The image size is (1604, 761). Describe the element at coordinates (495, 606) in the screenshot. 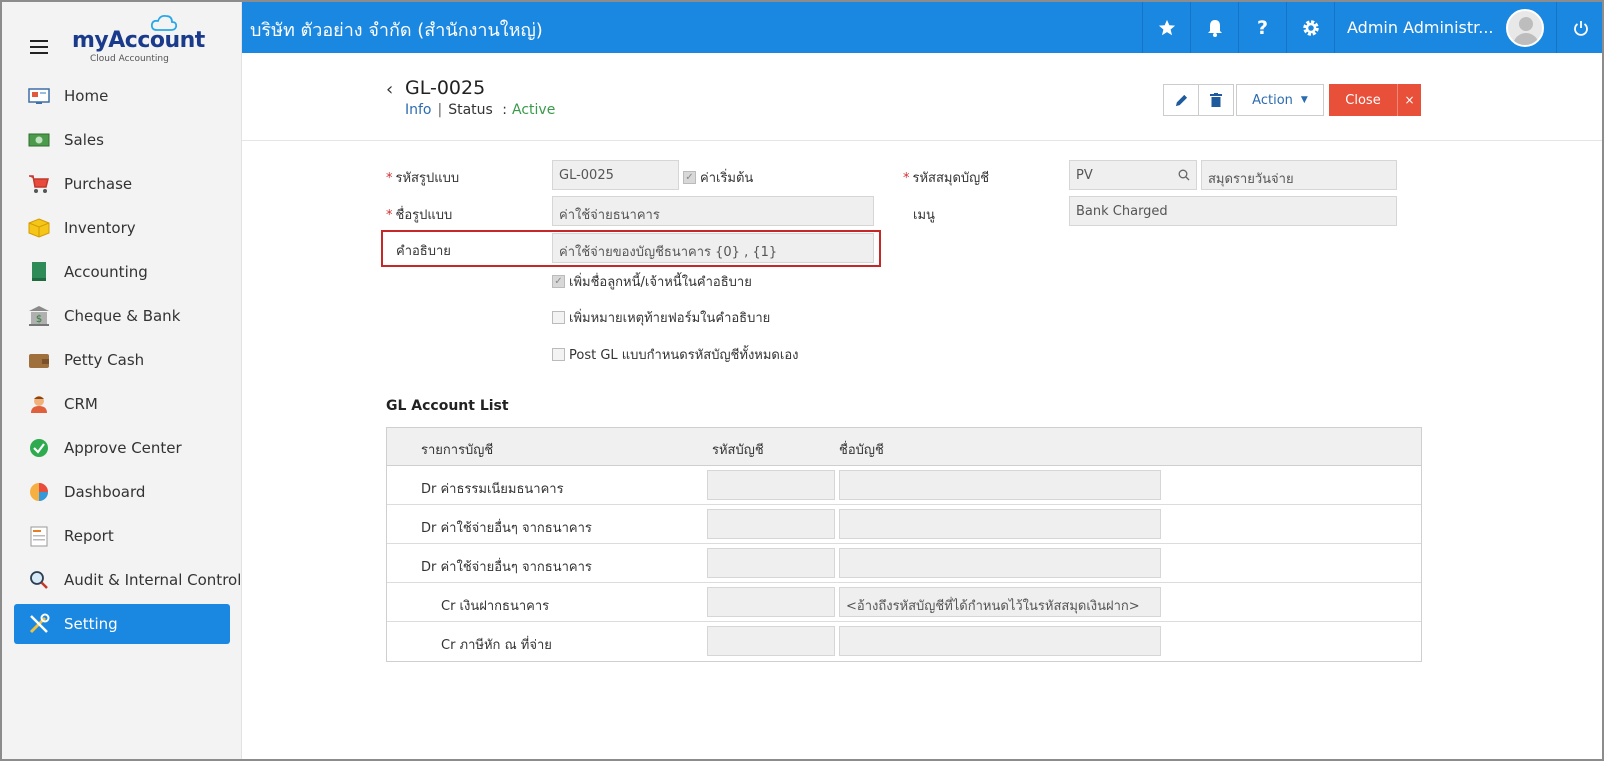

I see `row-name: Cr เงินฝากธนาคาร` at that location.